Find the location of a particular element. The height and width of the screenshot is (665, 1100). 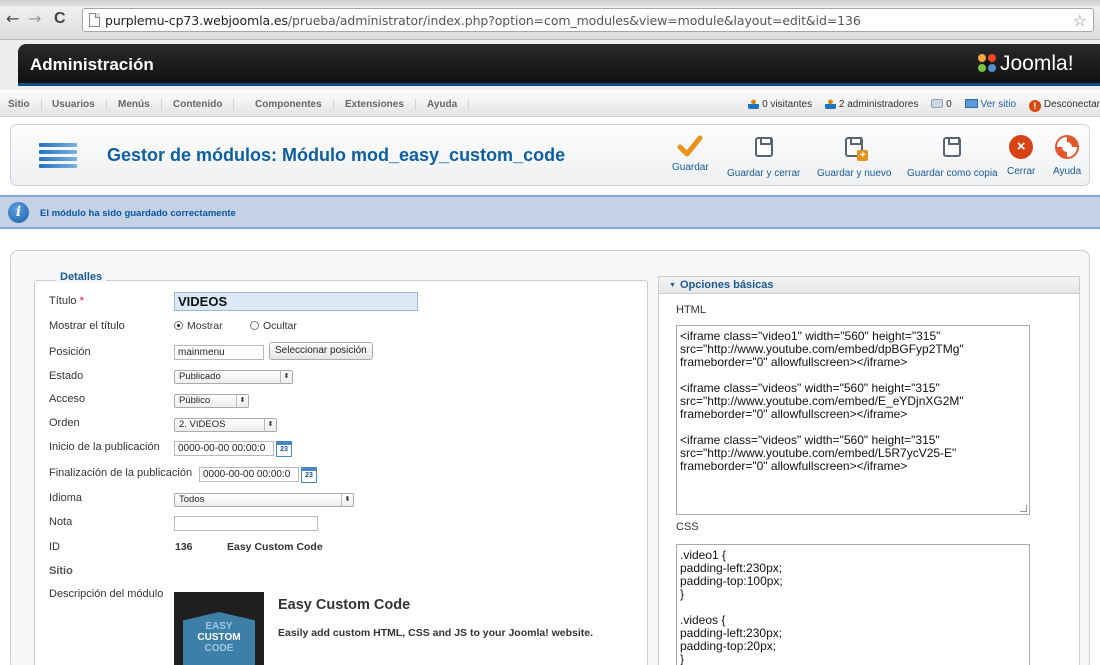

menu-item-extensiones: Extensiones is located at coordinates (380, 104).